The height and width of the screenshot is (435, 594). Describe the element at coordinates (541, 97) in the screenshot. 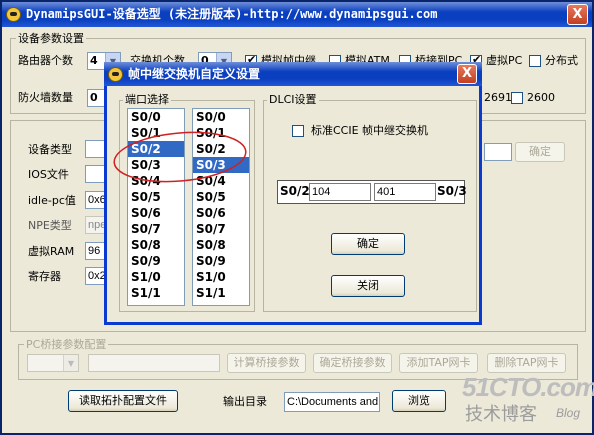

I see `model-2600-label: 2600` at that location.